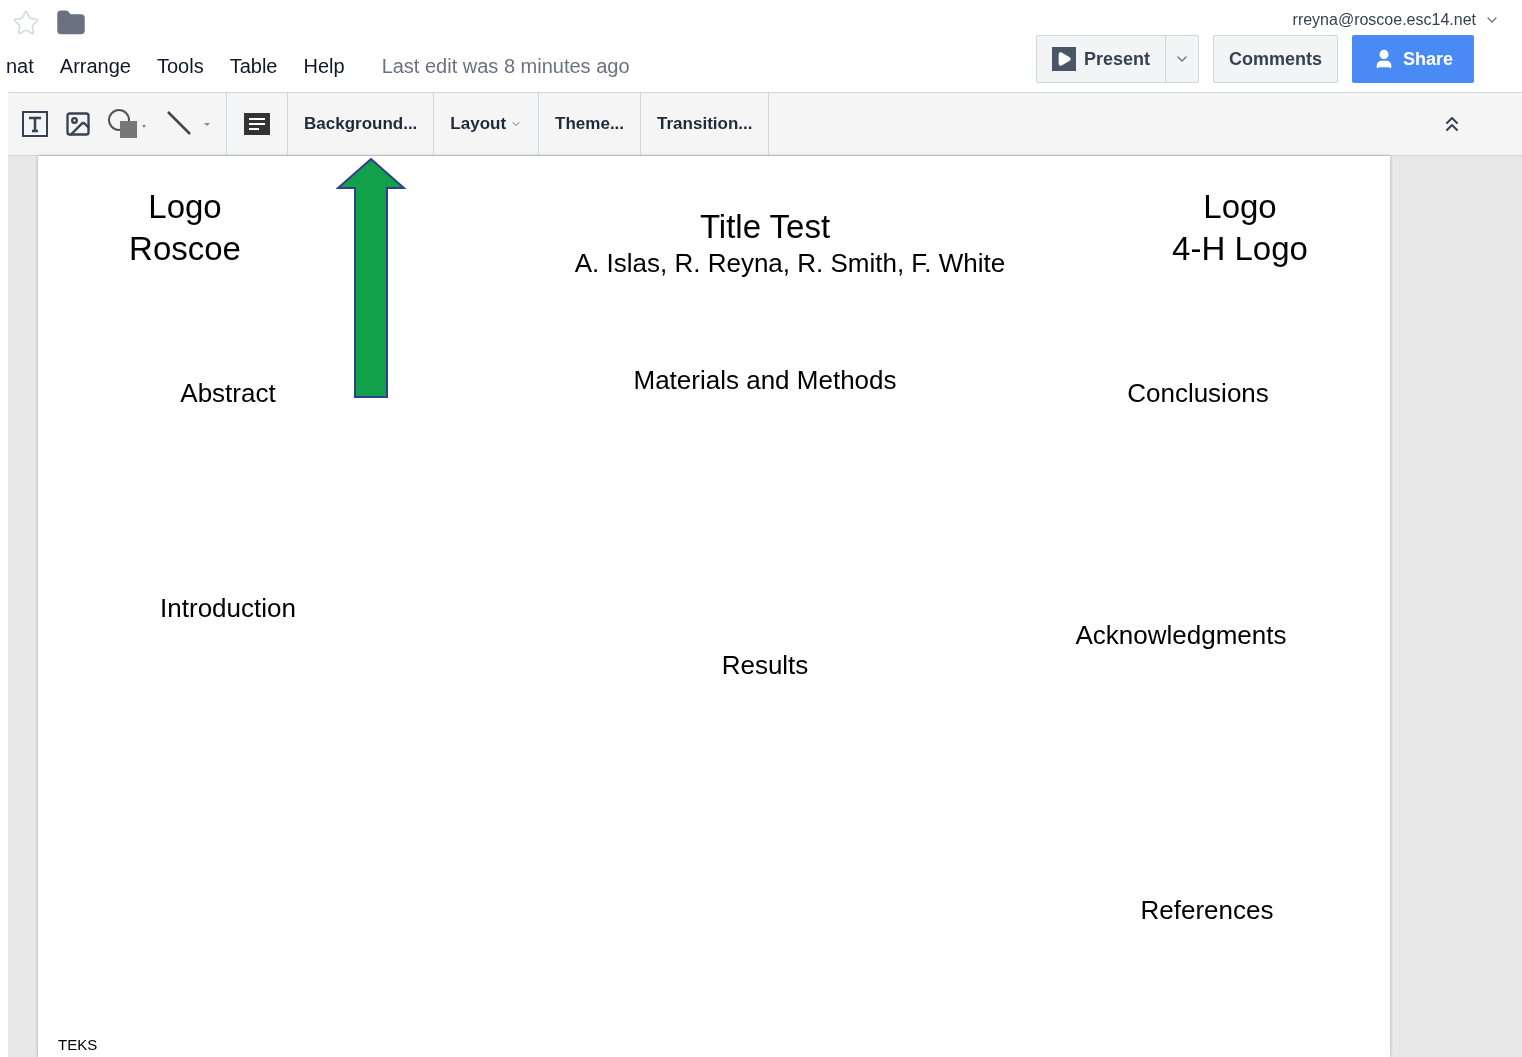  I want to click on slide-text: Logo 4-H Logo, so click(1240, 228).